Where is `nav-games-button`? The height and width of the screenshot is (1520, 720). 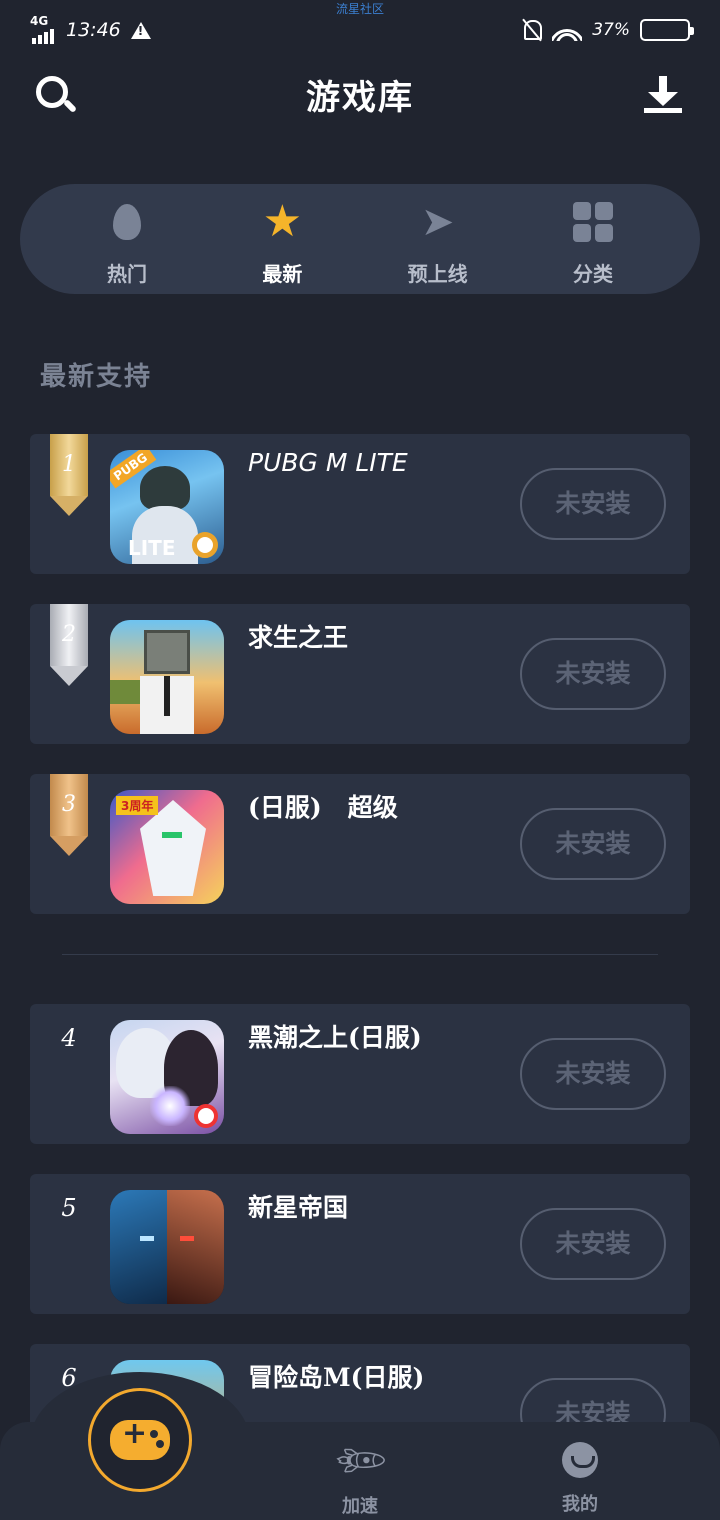 nav-games-button is located at coordinates (140, 1440).